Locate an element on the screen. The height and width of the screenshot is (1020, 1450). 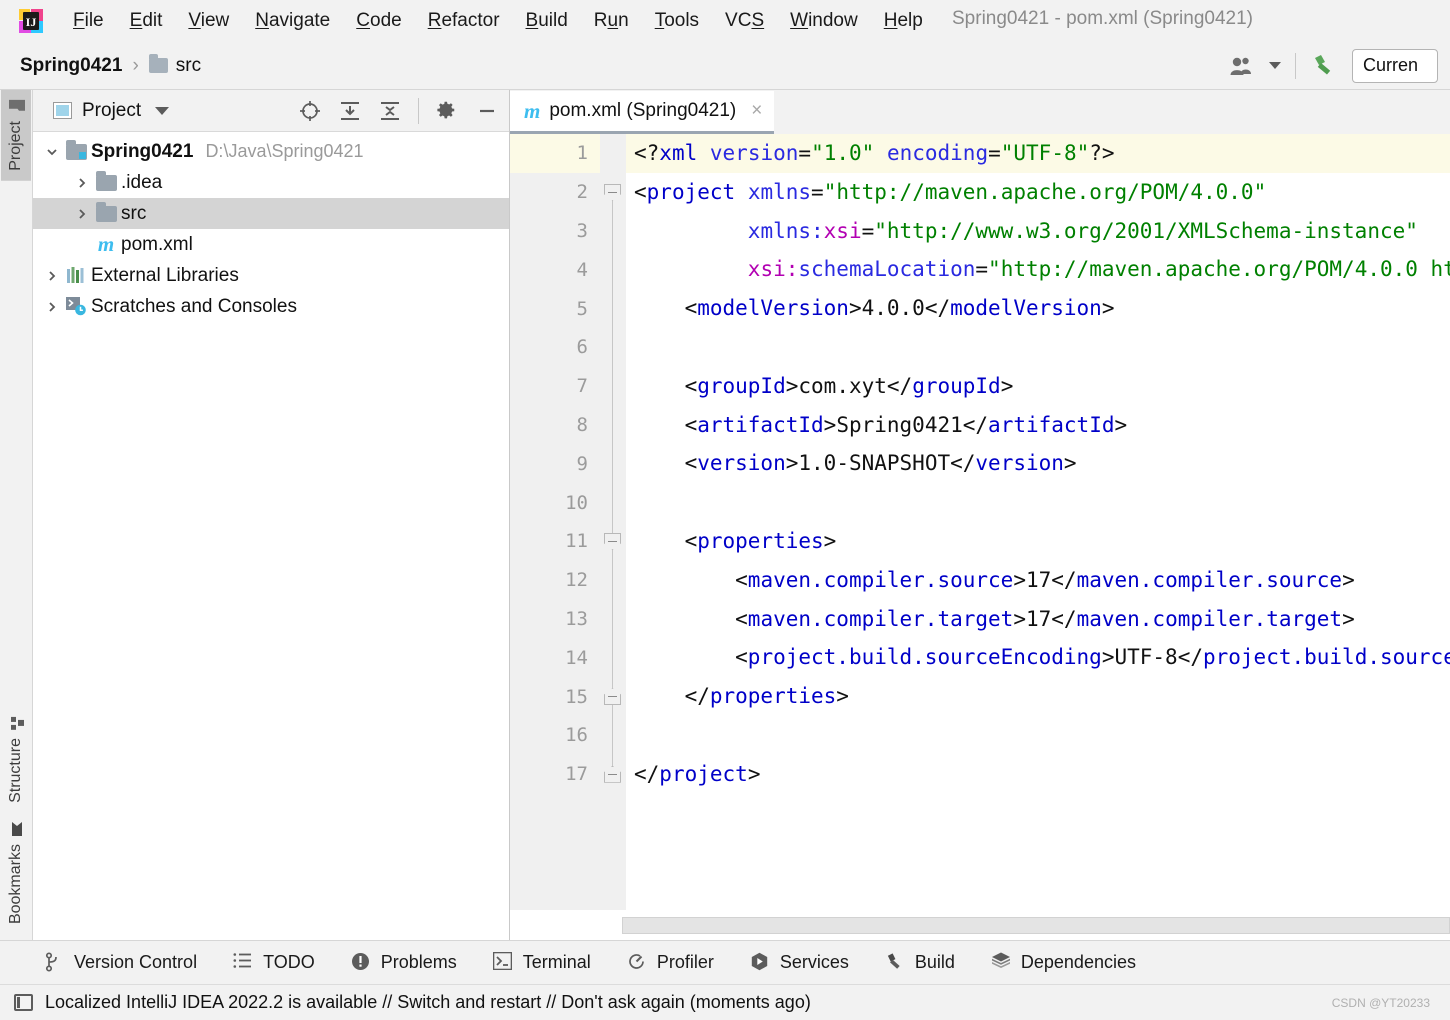
code-line: <properties> is located at coordinates (1042, 541).